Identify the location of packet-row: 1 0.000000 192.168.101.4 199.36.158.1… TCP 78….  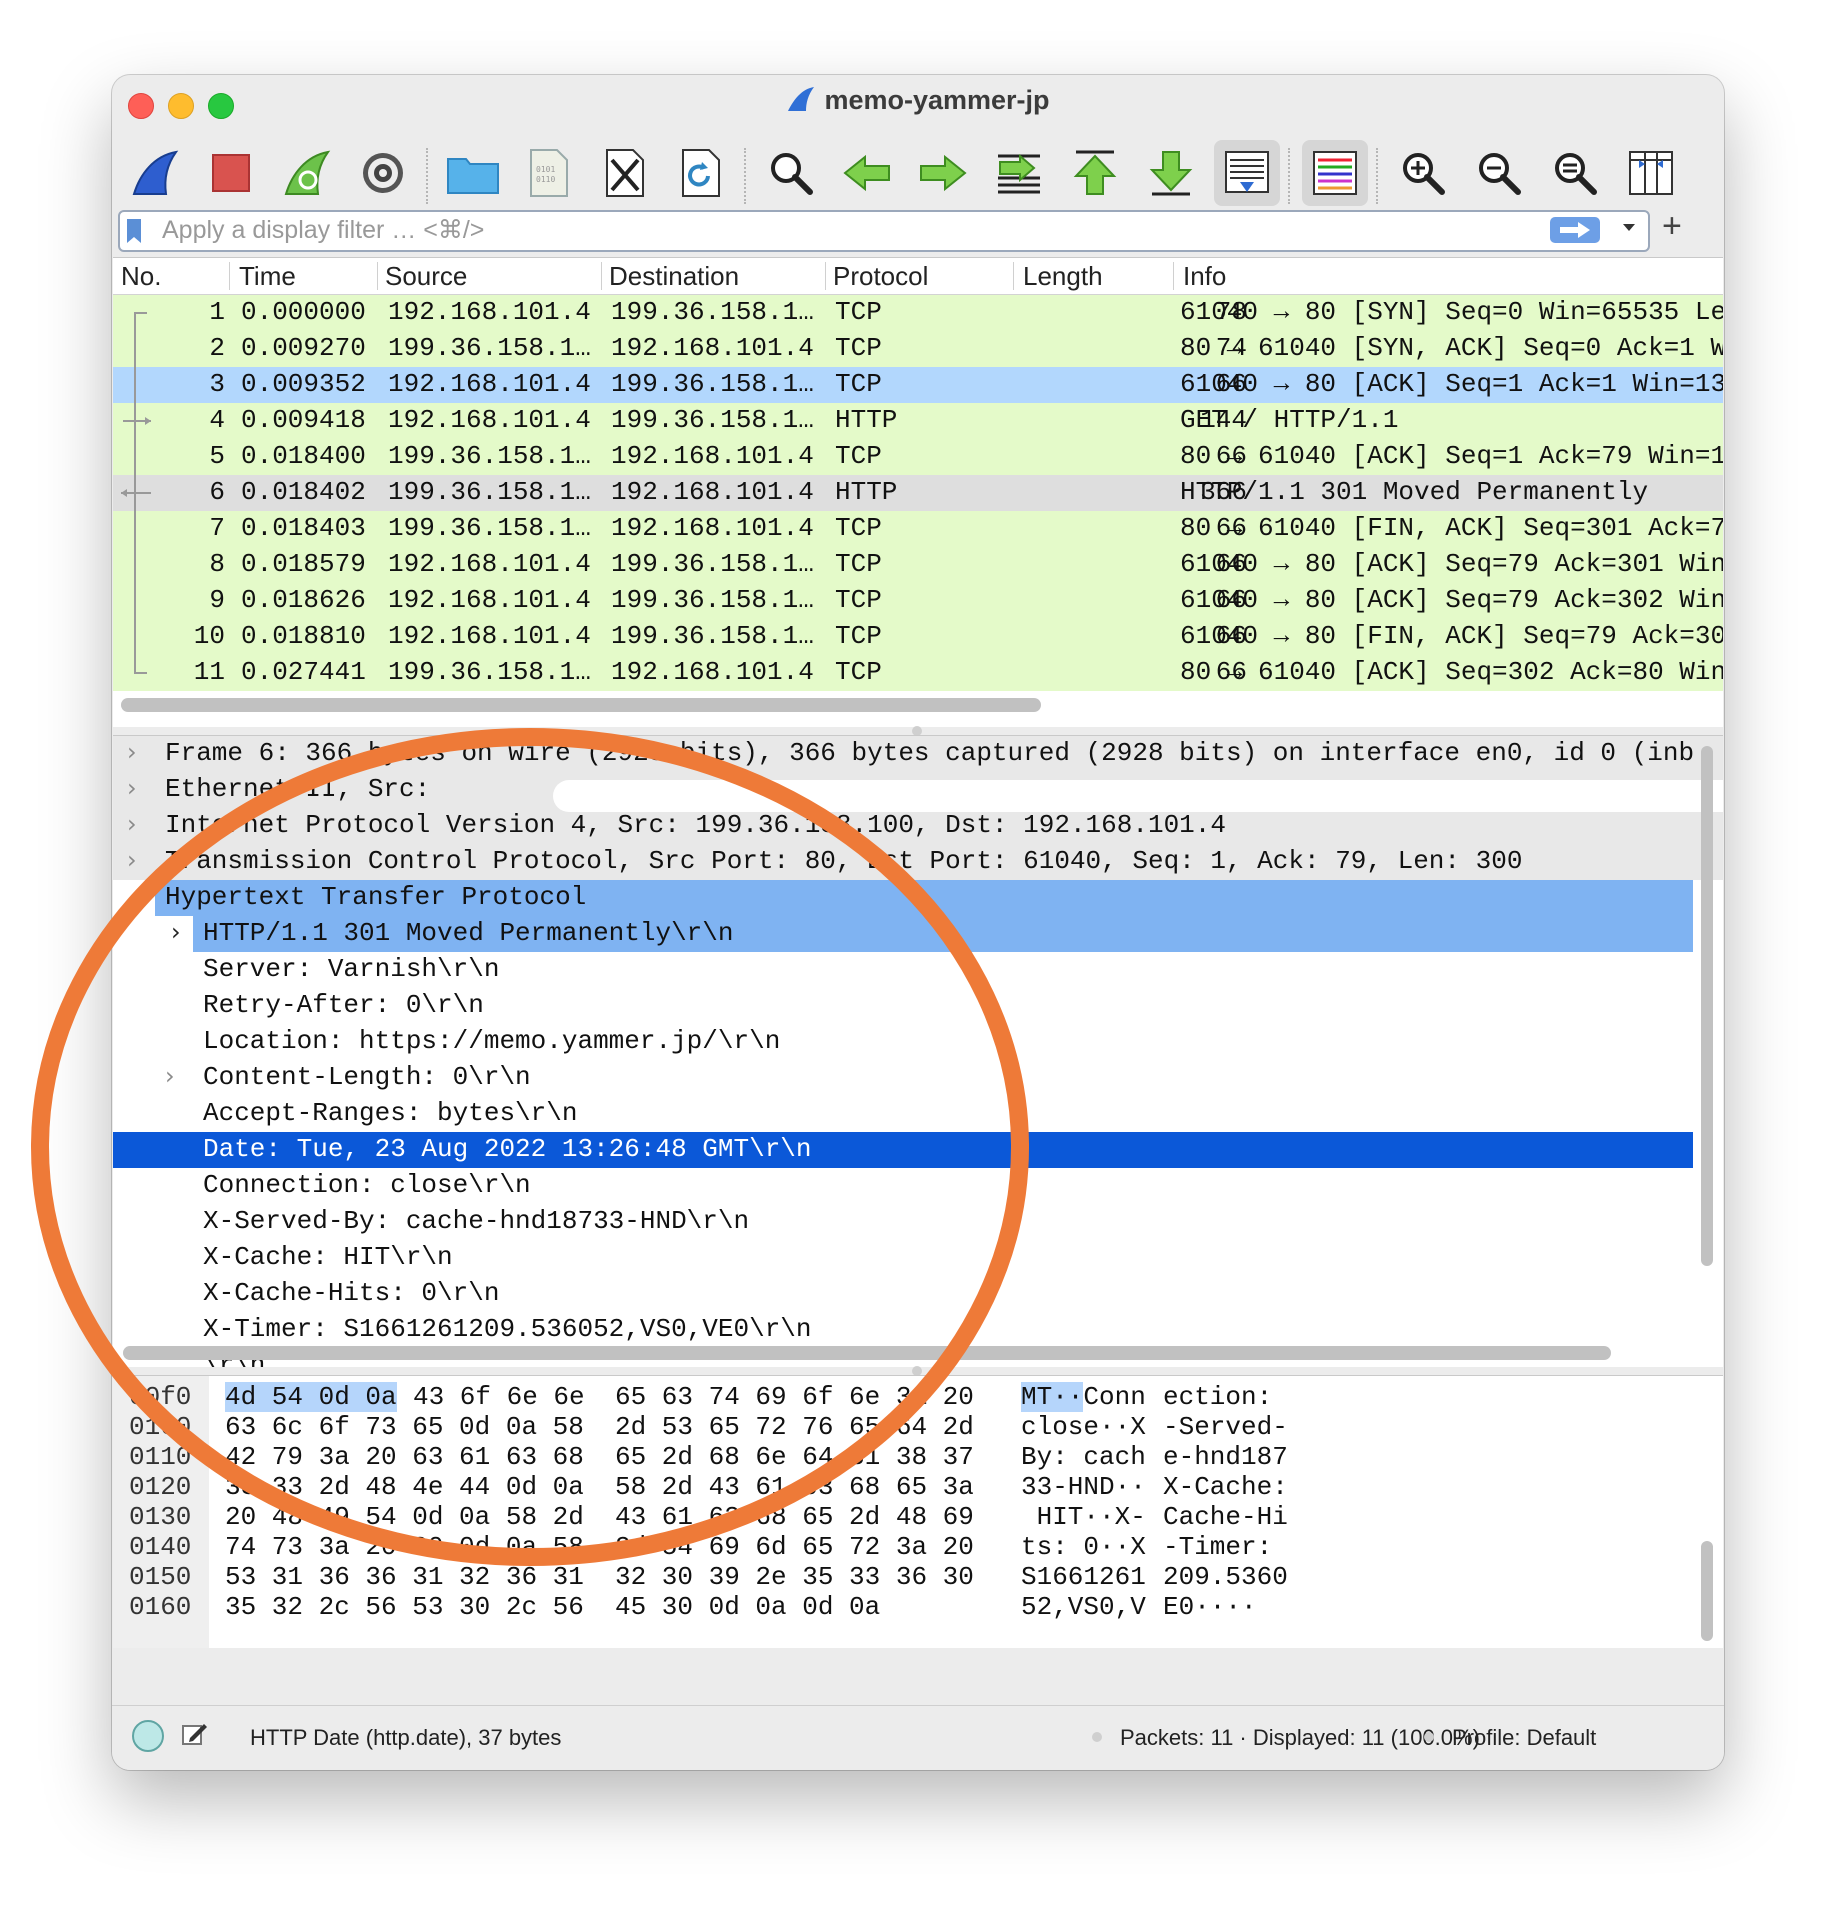
(918, 313).